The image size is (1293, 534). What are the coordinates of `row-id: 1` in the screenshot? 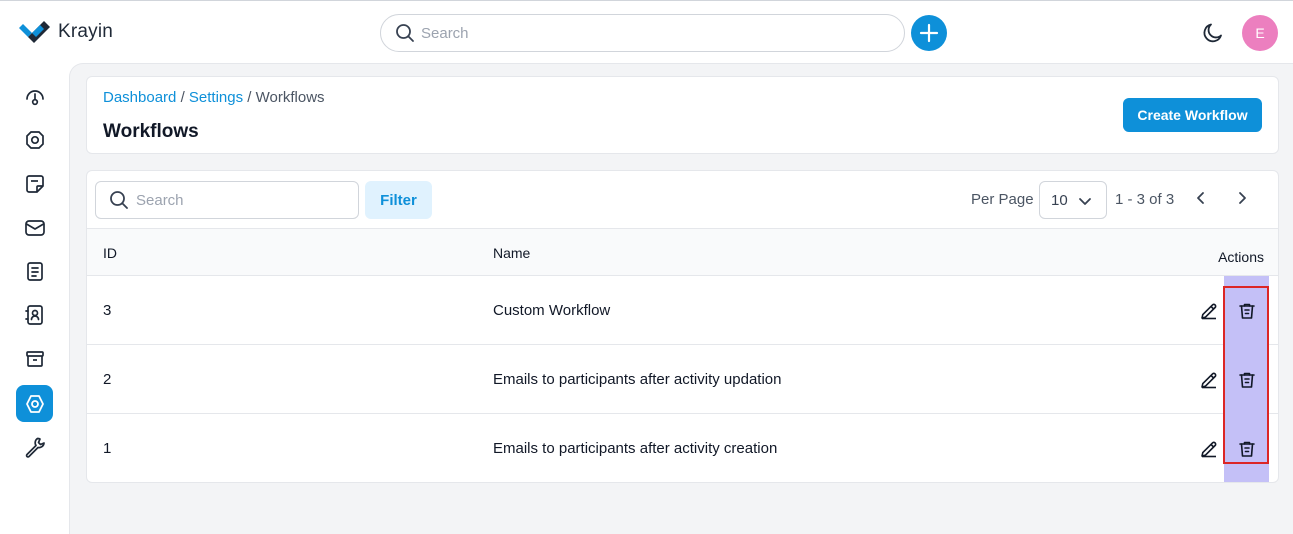 It's located at (107, 448).